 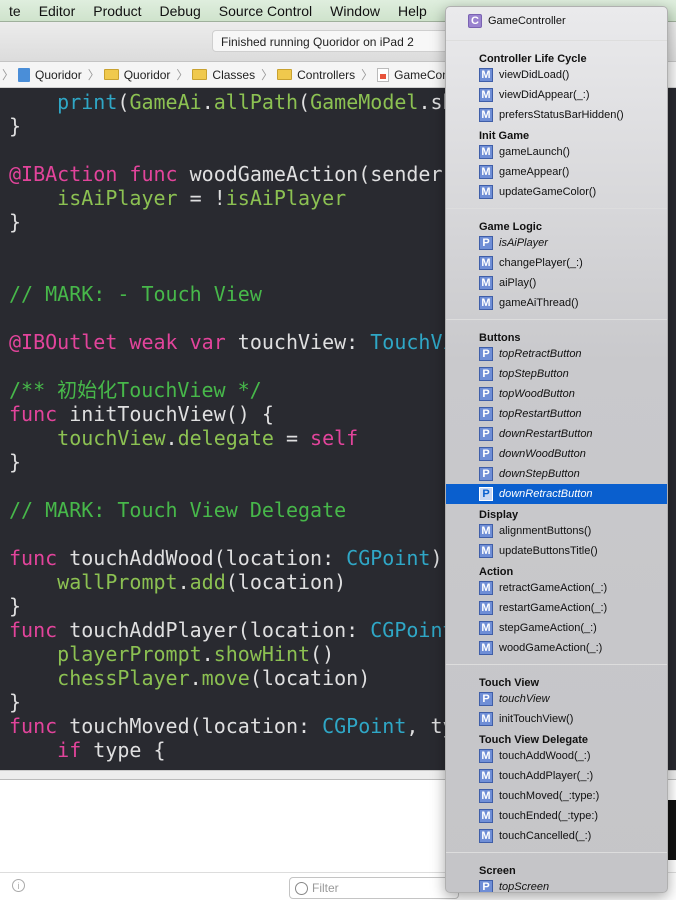 I want to click on menu-item: MretractGameAction(_:), so click(x=556, y=588).